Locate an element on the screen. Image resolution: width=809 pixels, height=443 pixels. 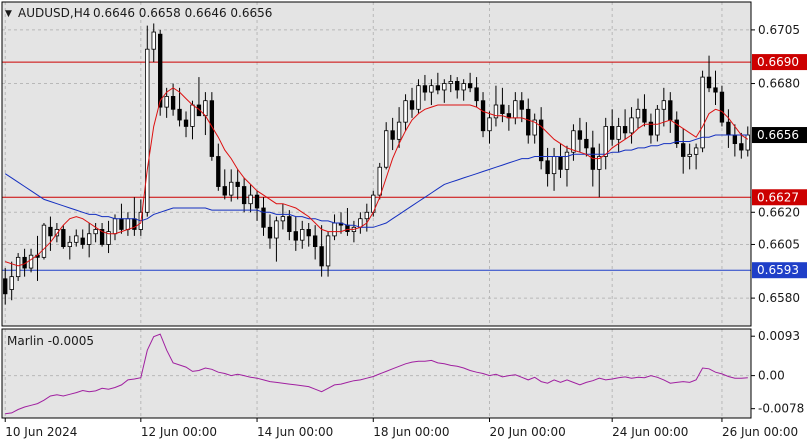
time-tick-label: 18 Jun 00:00 is located at coordinates (411, 432).